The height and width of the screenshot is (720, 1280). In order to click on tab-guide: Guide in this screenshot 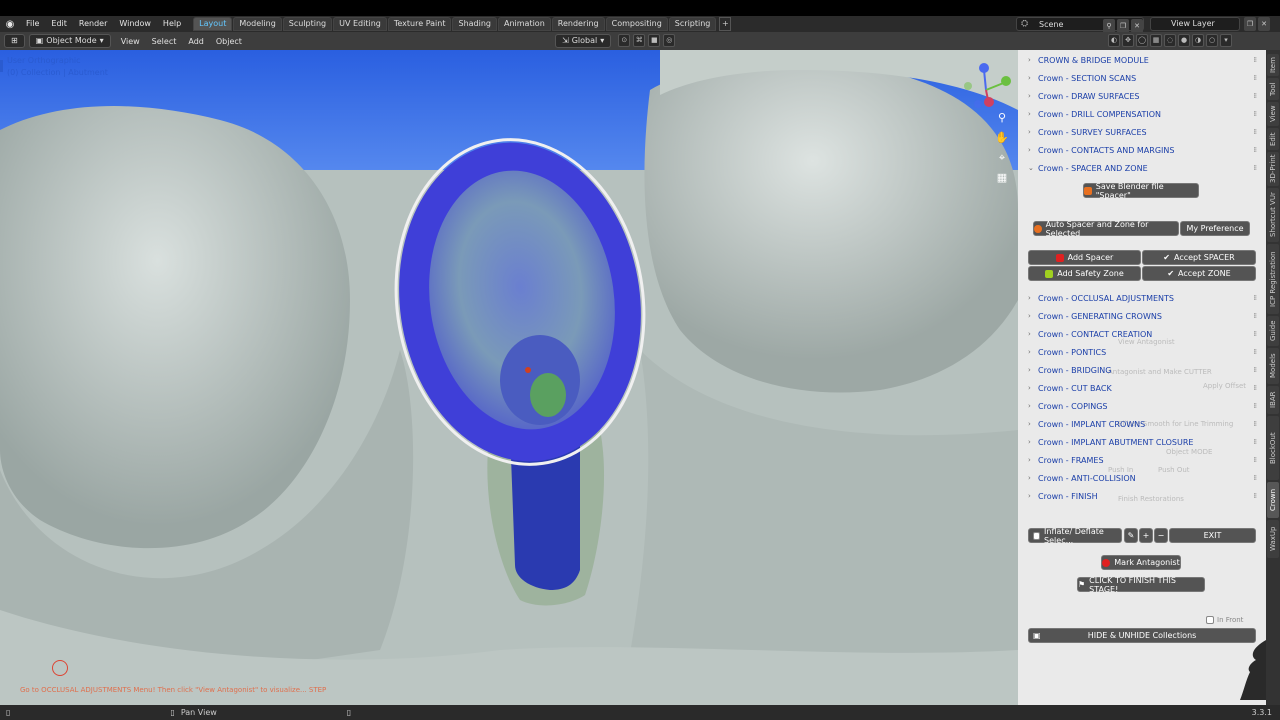, I will do `click(1273, 331)`.